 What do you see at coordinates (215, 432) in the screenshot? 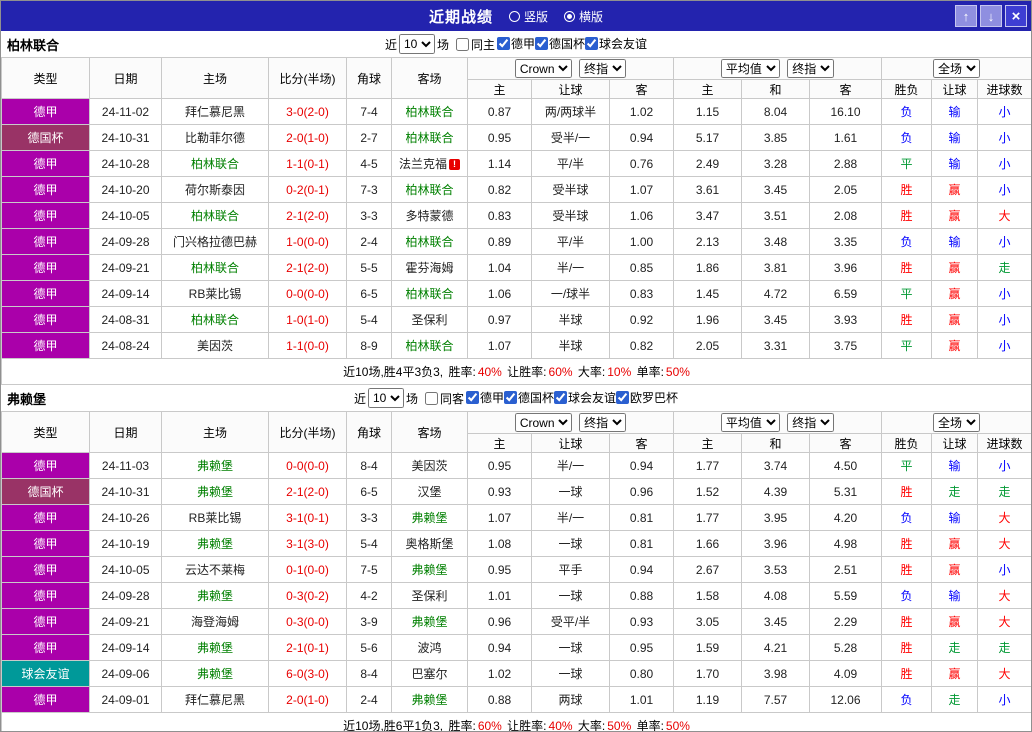
I see `column-header: 主场` at bounding box center [215, 432].